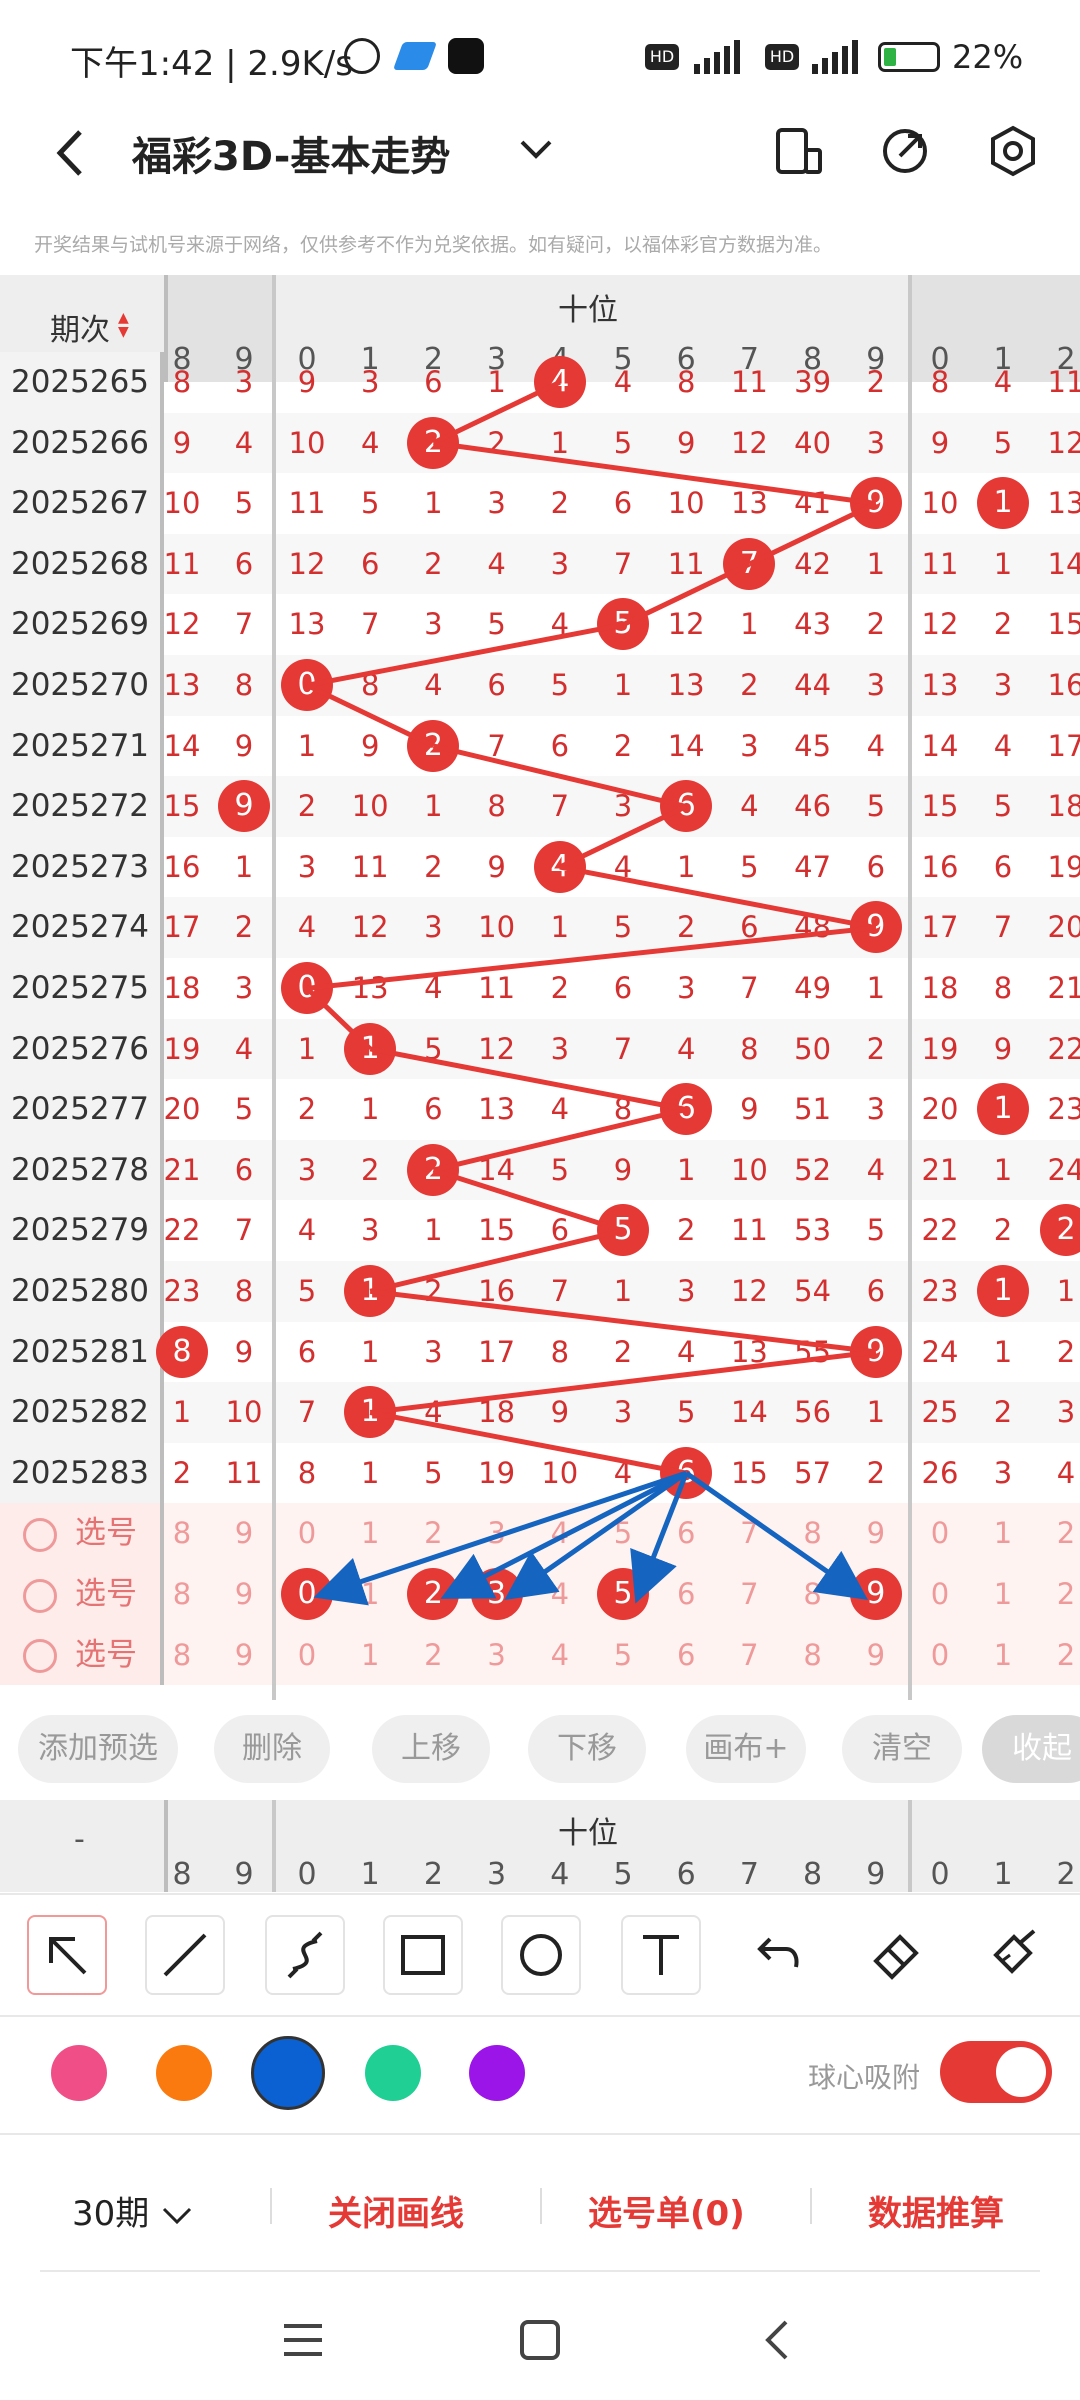 The height and width of the screenshot is (2400, 1080). Describe the element at coordinates (433, 1874) in the screenshot. I see `lower-col-2: 2` at that location.